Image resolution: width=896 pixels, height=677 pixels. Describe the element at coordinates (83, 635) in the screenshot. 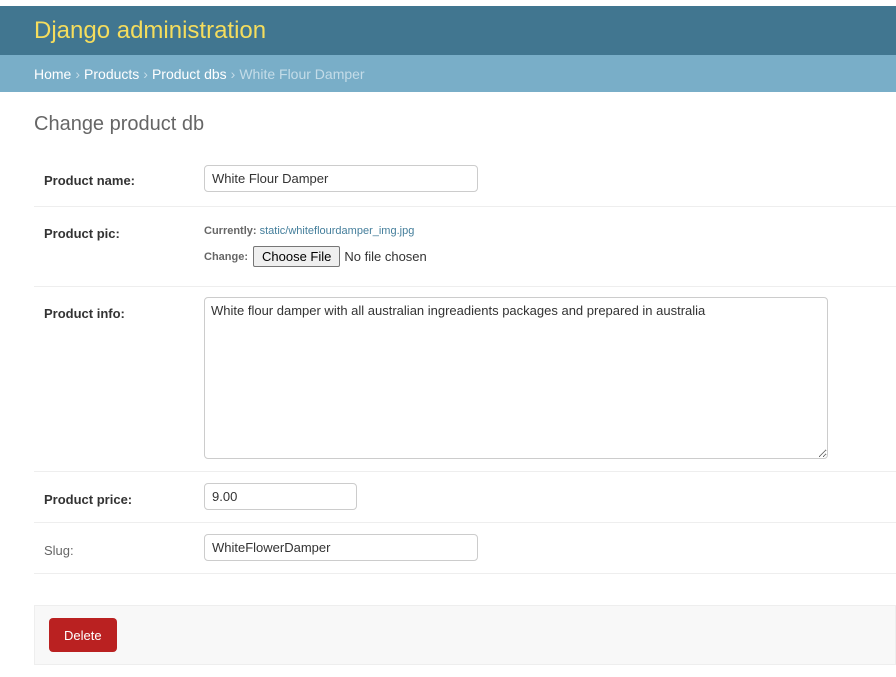

I see `delete-button: Delete` at that location.